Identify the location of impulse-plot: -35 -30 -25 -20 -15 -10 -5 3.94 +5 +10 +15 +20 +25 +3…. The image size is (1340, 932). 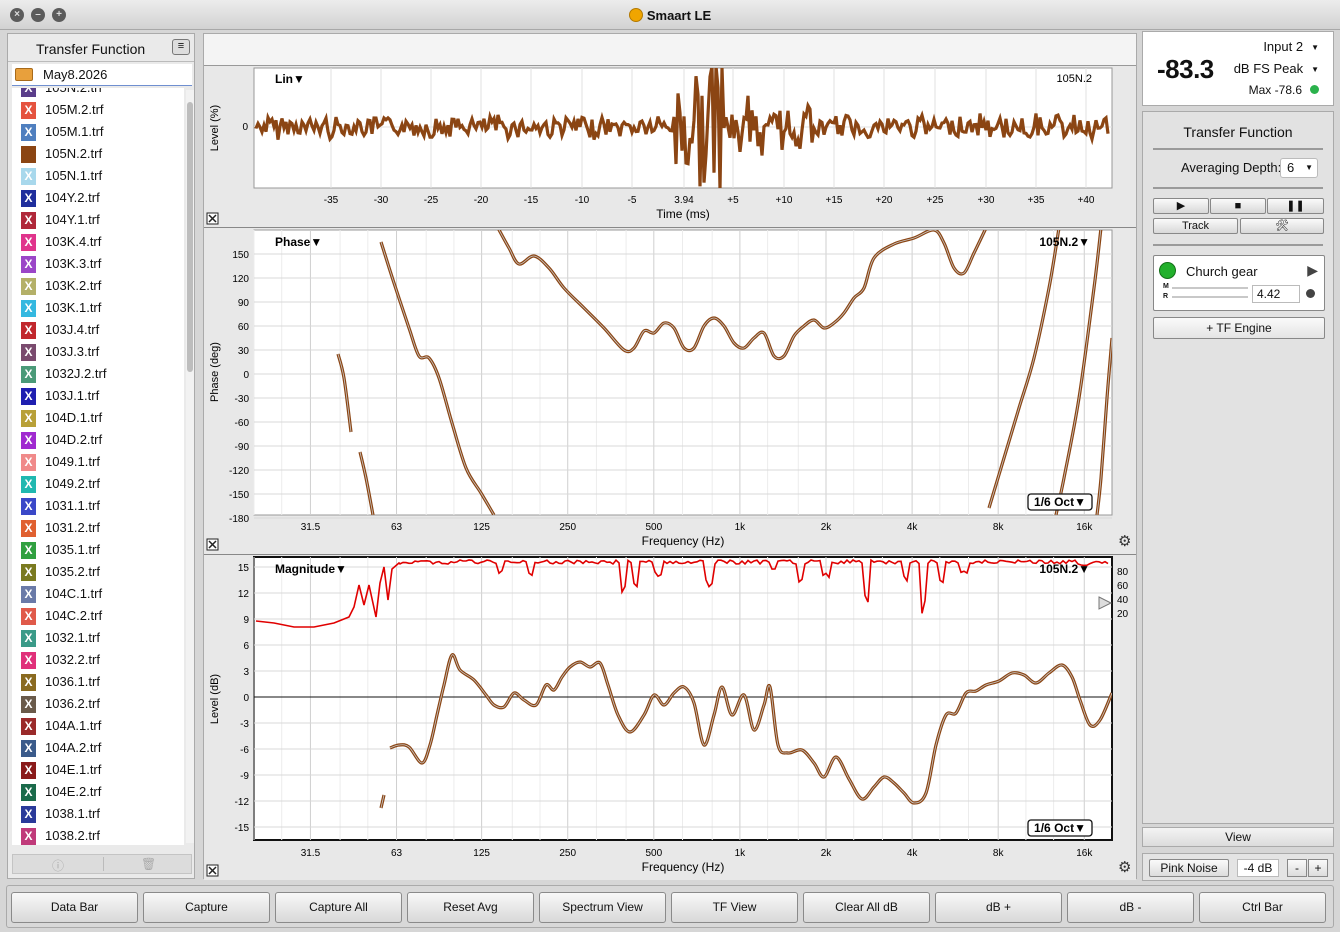
(670, 147).